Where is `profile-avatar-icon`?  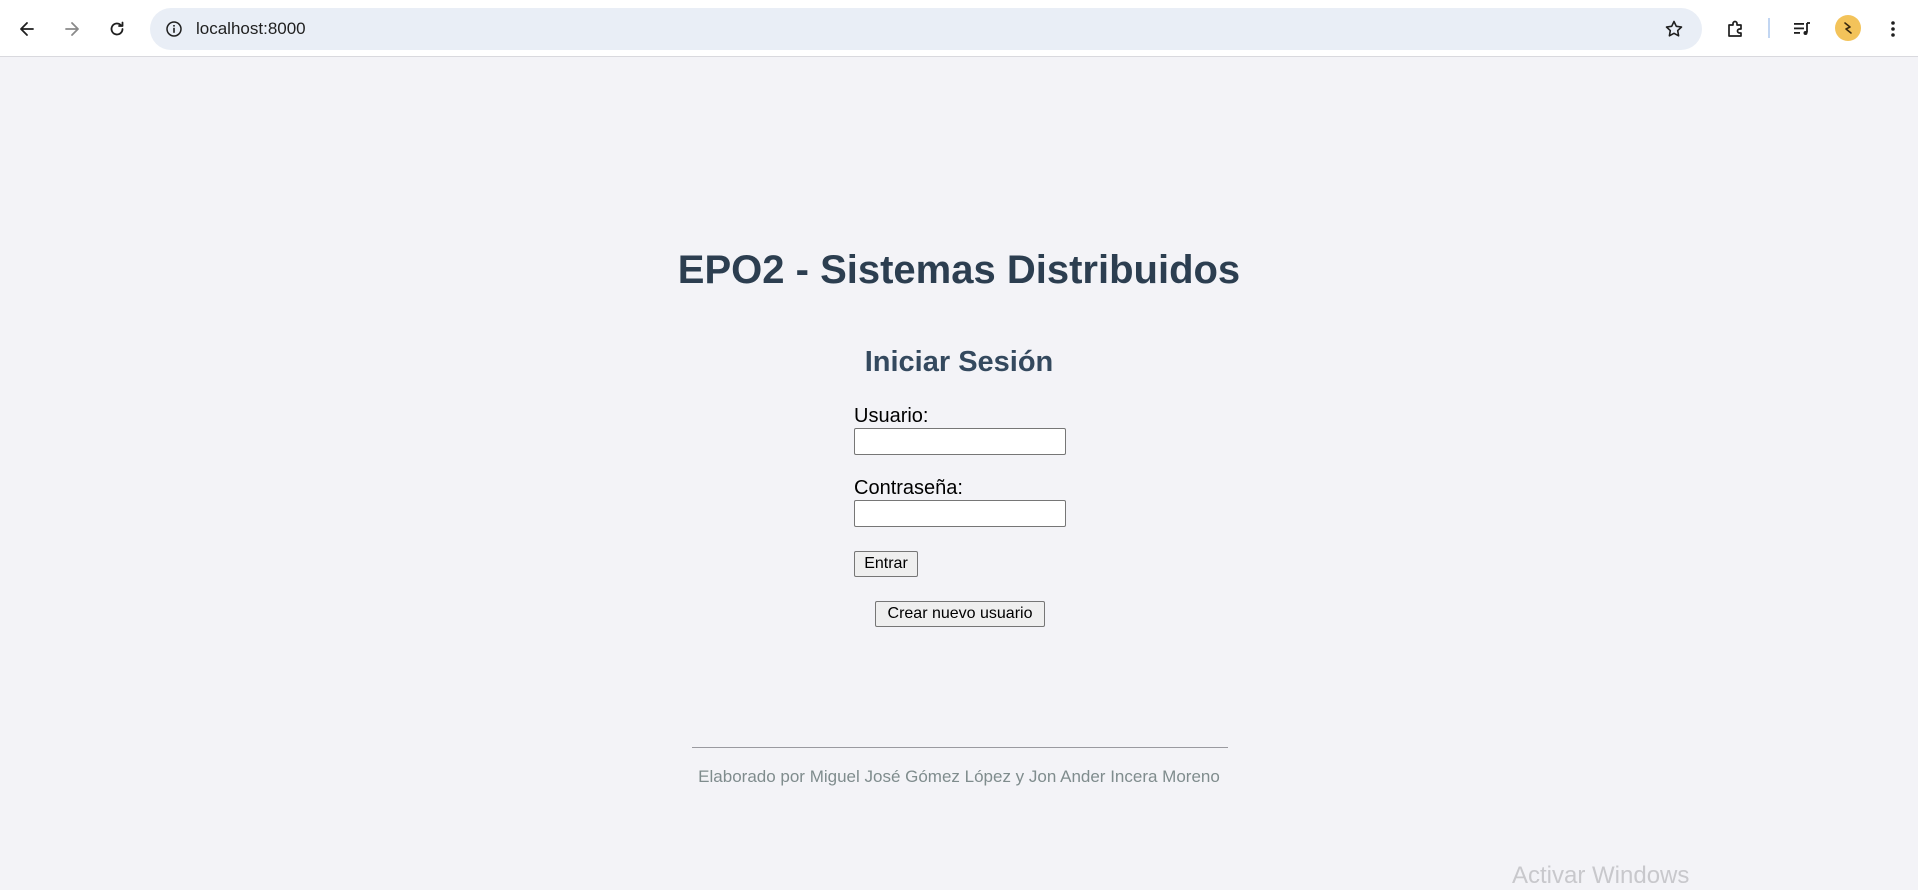 profile-avatar-icon is located at coordinates (1848, 28).